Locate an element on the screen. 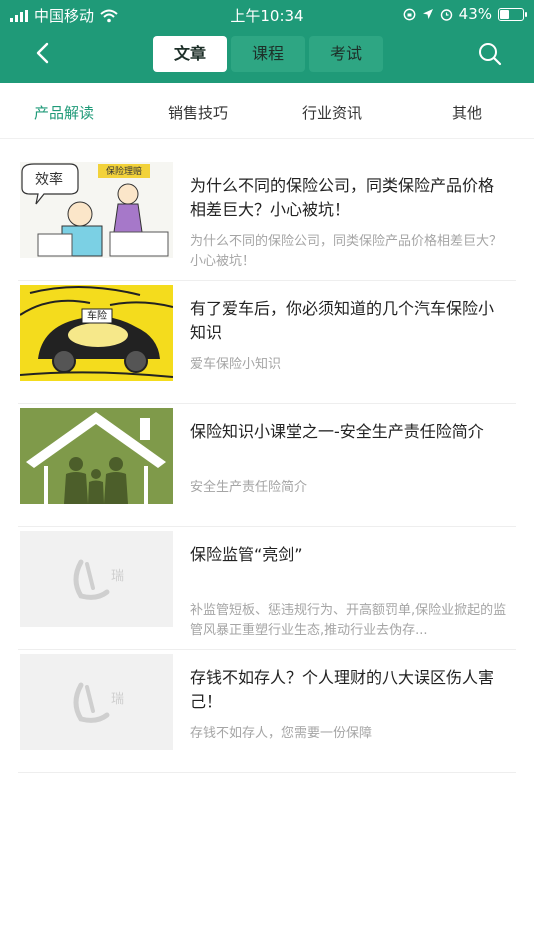  article-thumbnail: 车险 is located at coordinates (96, 333).